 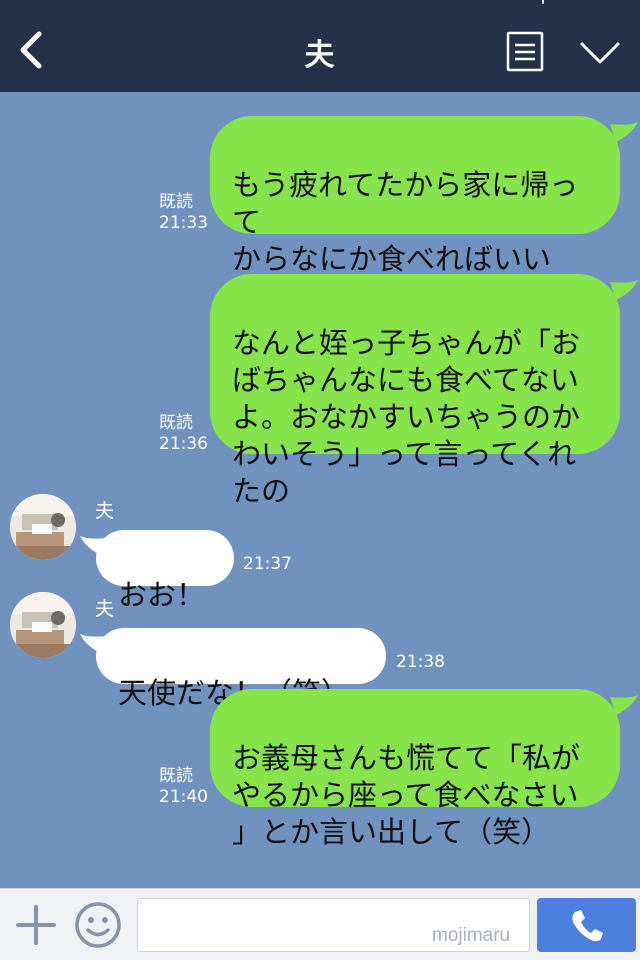 I want to click on emoji-button, so click(x=98, y=925).